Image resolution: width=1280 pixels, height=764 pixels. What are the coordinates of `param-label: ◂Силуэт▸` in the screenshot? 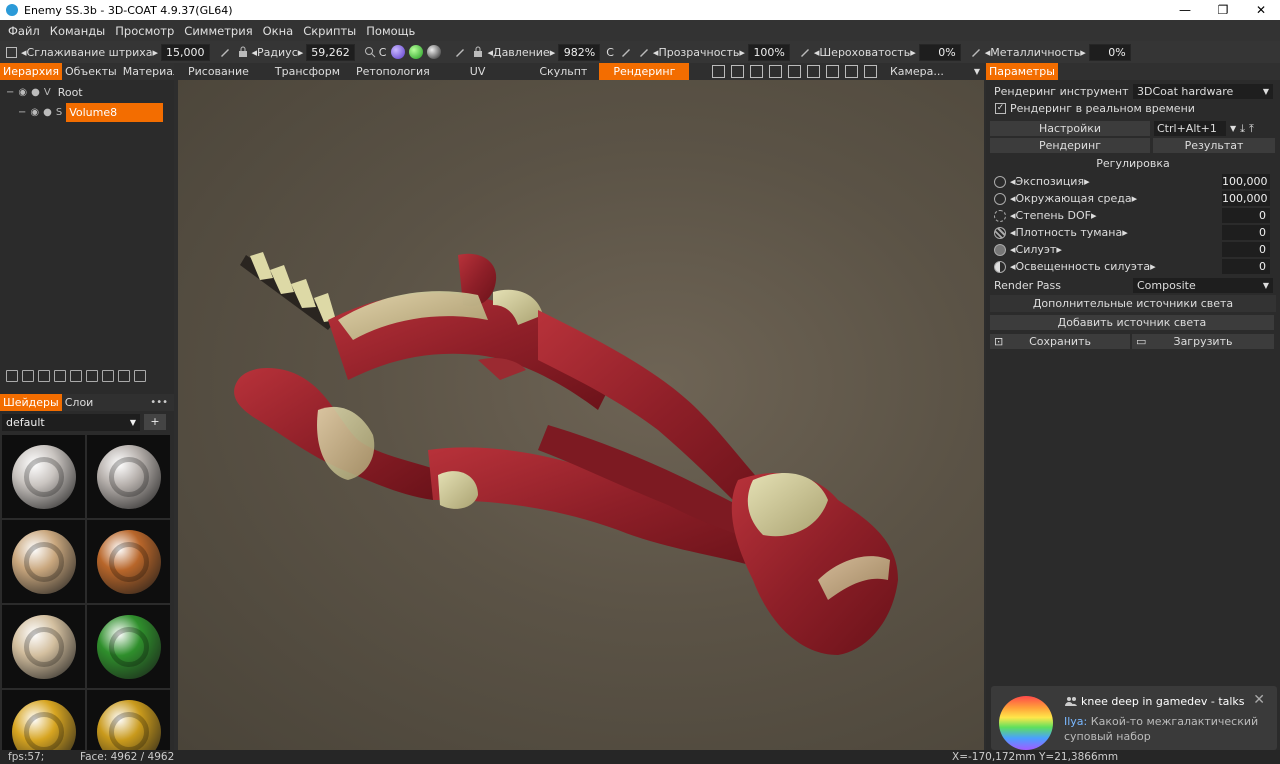 It's located at (1036, 249).